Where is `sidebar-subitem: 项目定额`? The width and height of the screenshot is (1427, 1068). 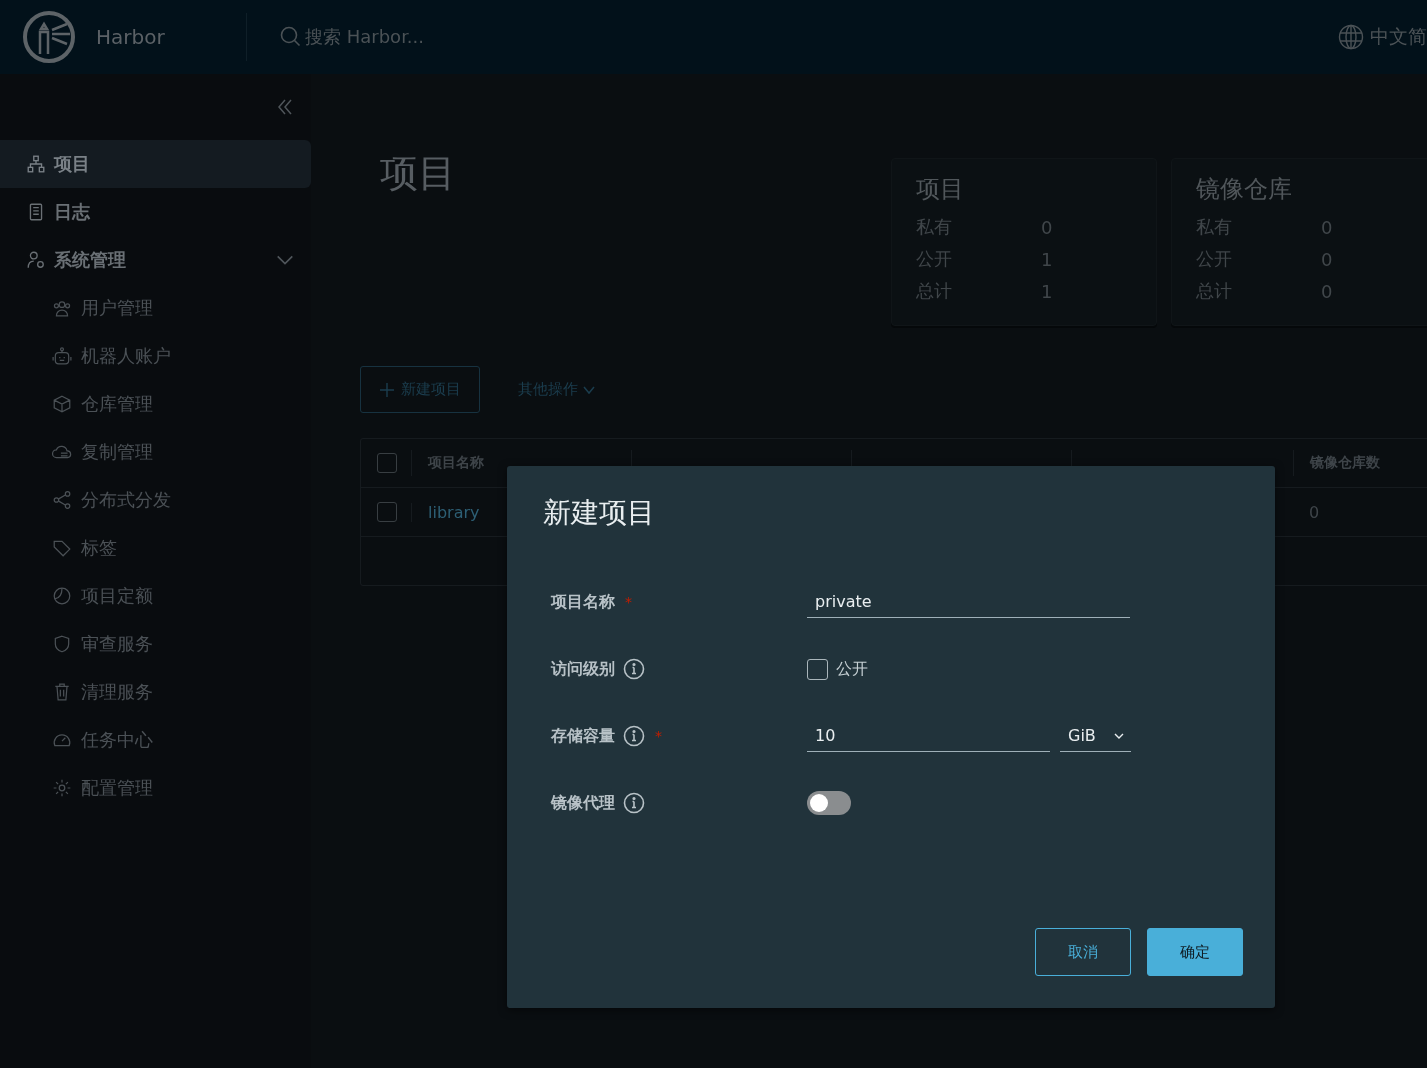
sidebar-subitem: 项目定额 is located at coordinates (155, 596).